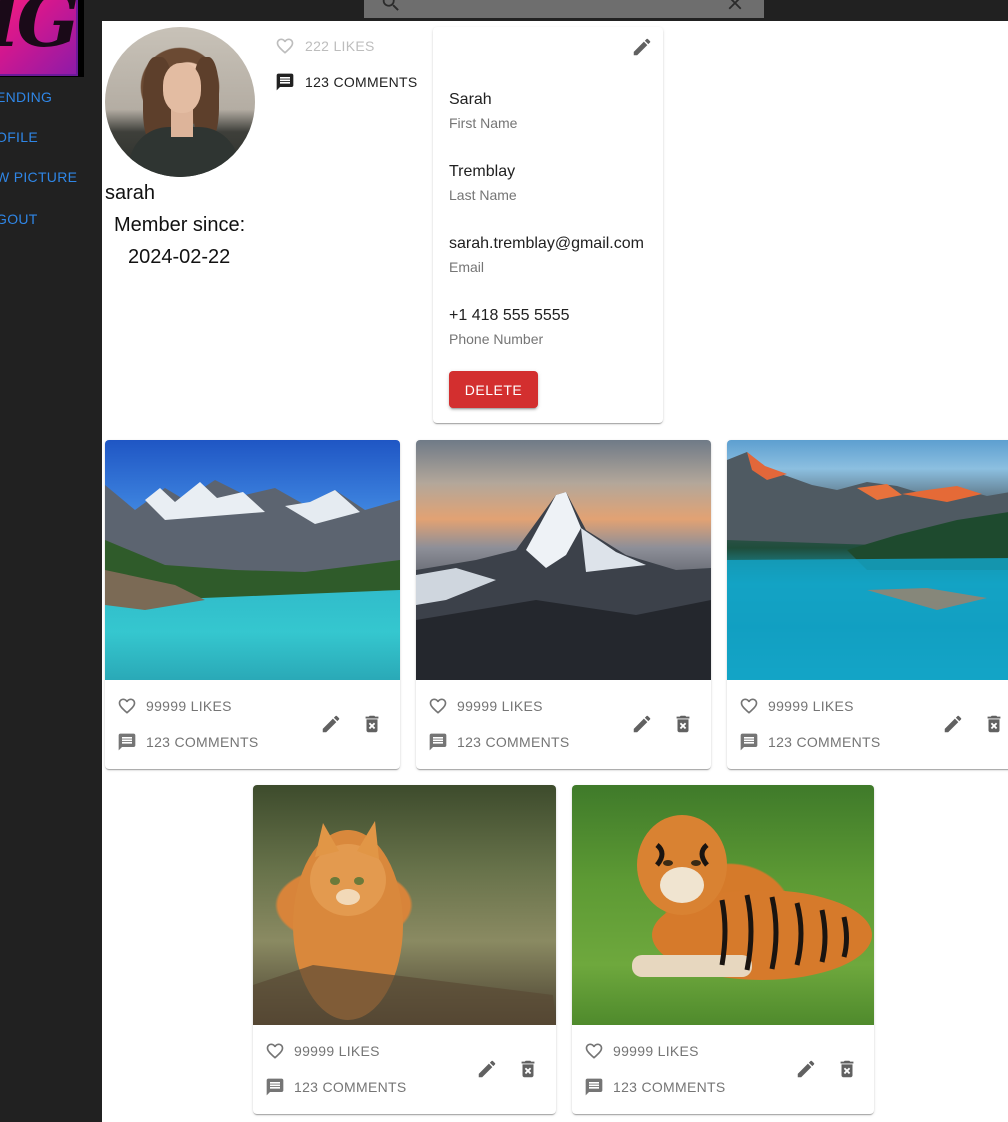  I want to click on nav-item-new-picture: W PICTURE, so click(51, 177).